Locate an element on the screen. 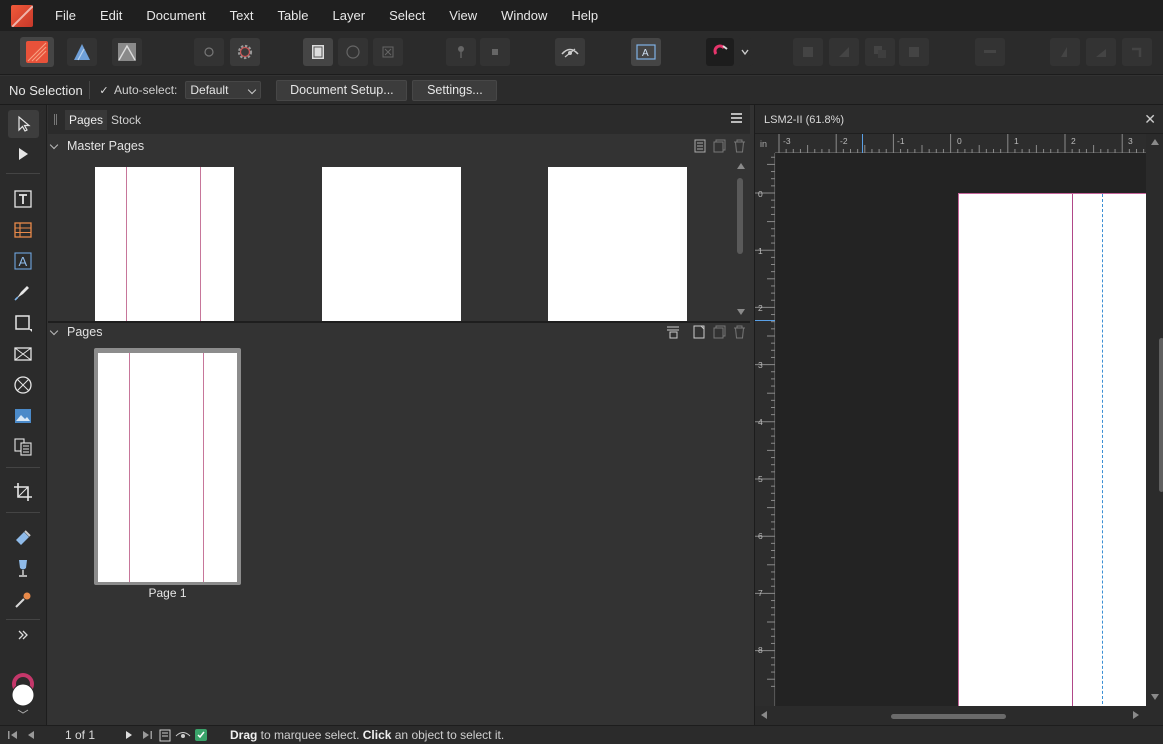  arrange-icon is located at coordinates (990, 52).